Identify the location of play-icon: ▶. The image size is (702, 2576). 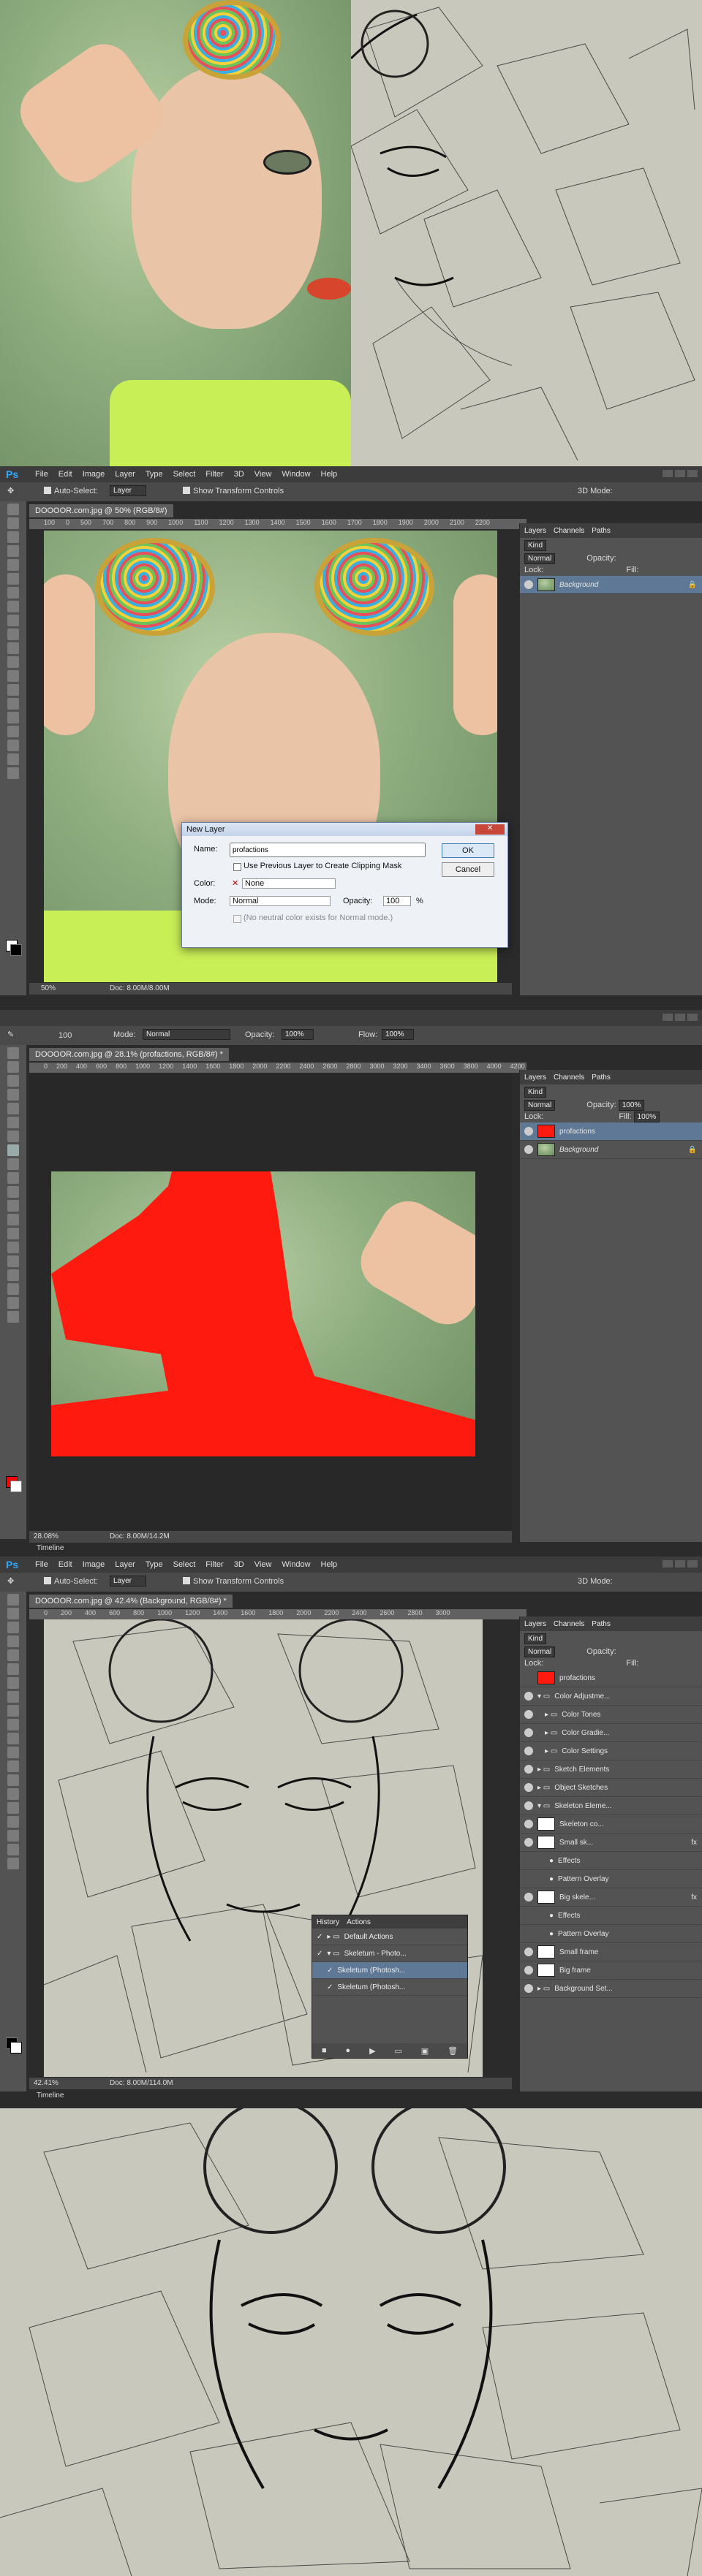
(372, 2051).